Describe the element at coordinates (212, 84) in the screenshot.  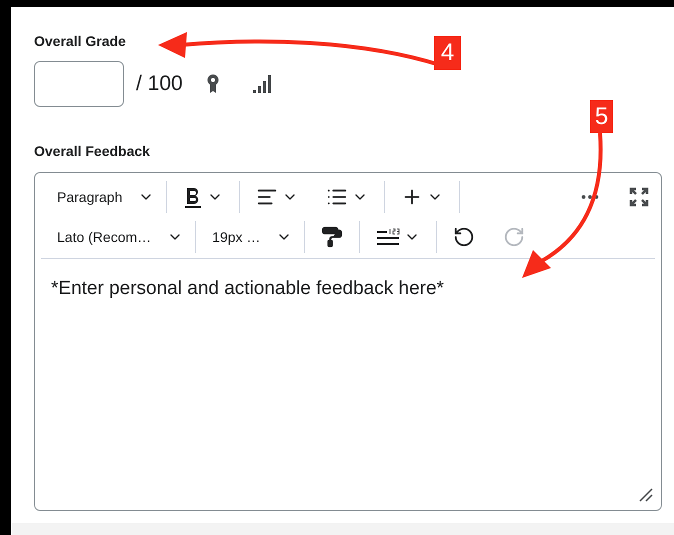
I see `pin-icon` at that location.